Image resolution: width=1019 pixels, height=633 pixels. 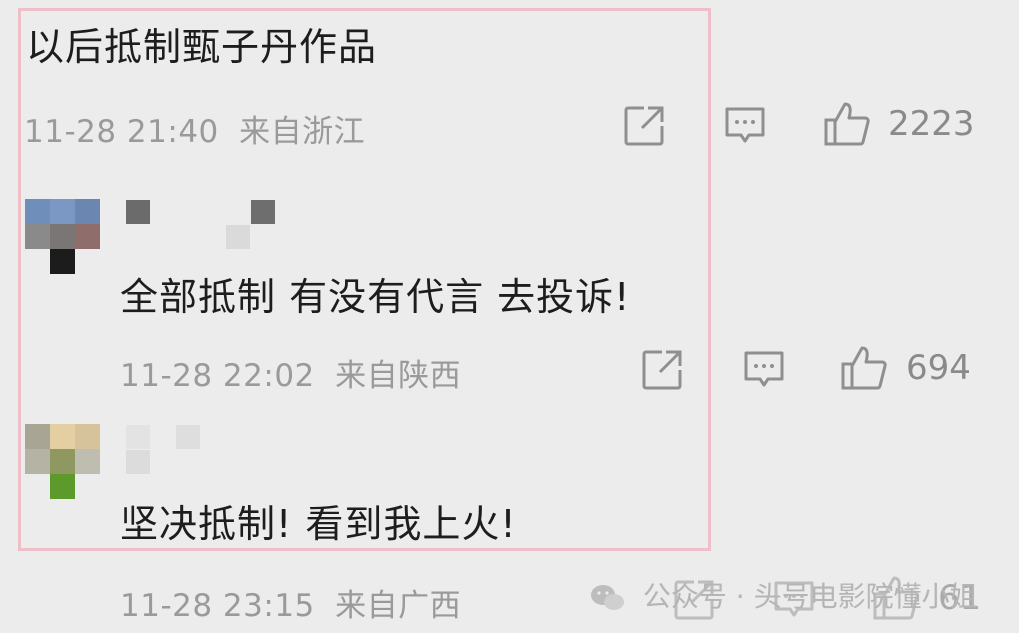 I want to click on comment-meta: 11-28 21:40 来自浙江, so click(x=194, y=128).